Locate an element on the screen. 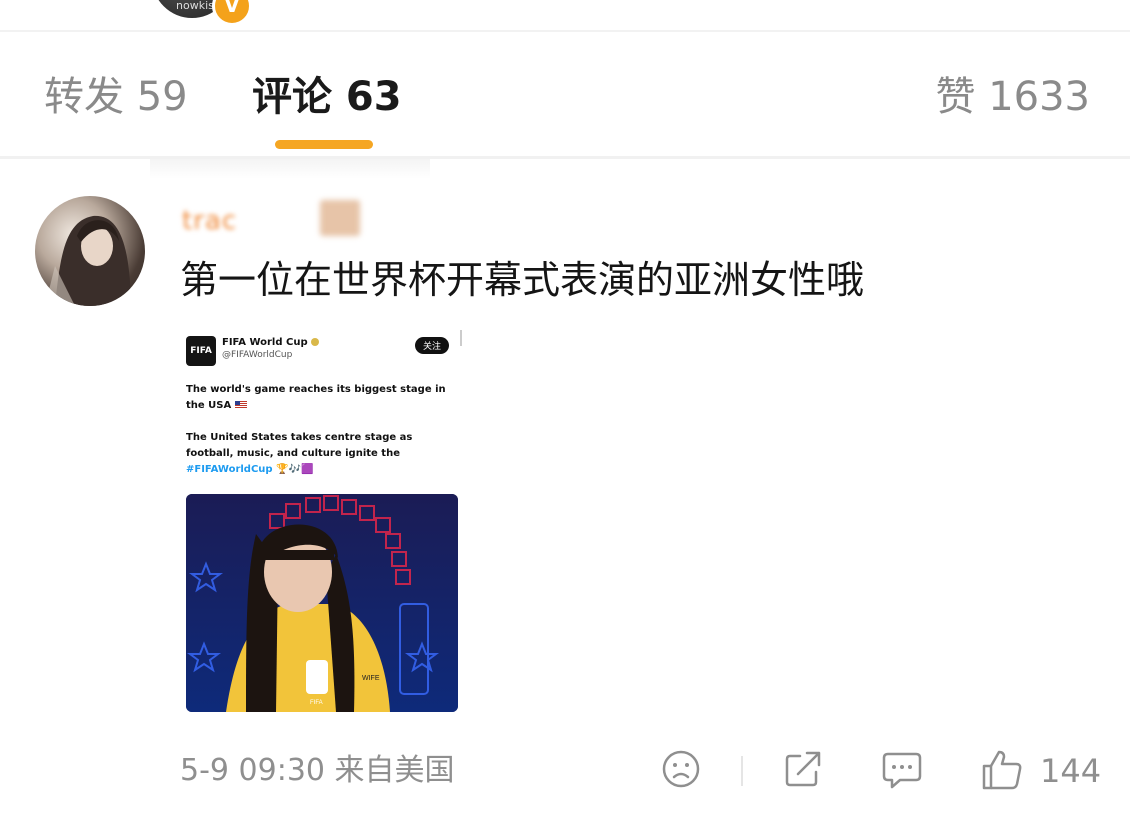  commenter-username: trac is located at coordinates (209, 221).